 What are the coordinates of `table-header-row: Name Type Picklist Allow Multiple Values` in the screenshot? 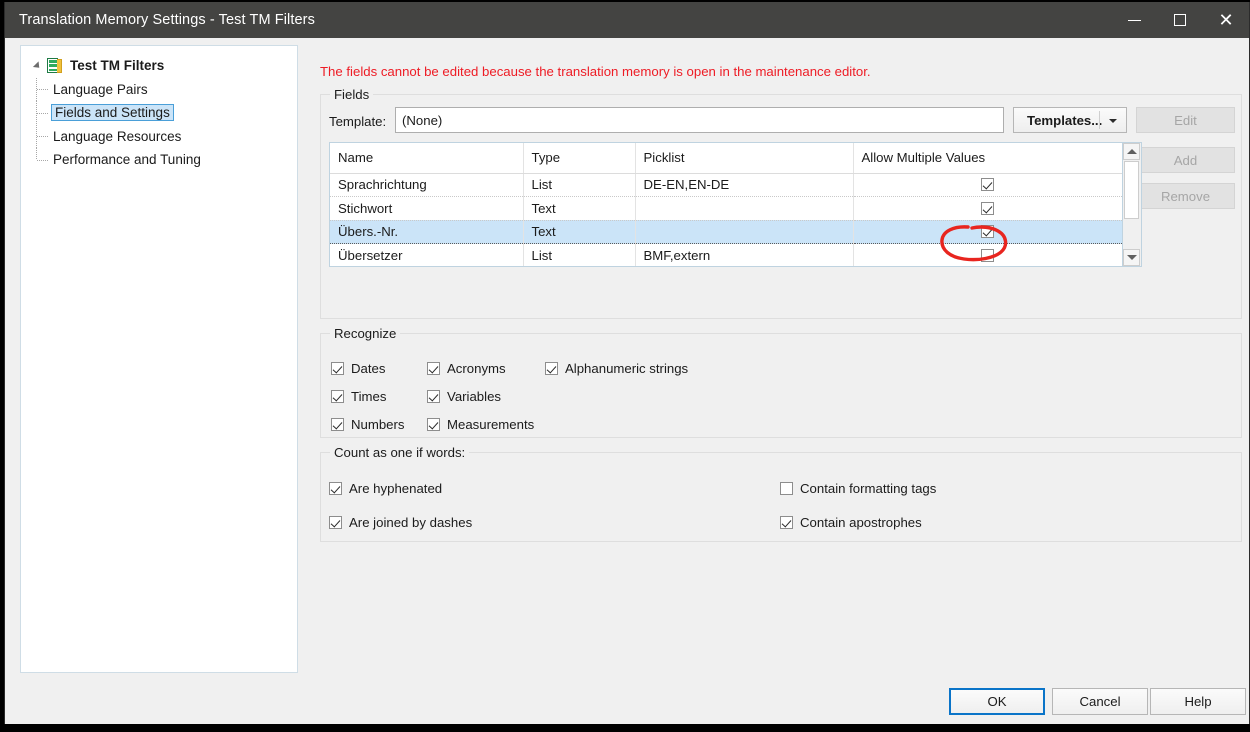 It's located at (726, 158).